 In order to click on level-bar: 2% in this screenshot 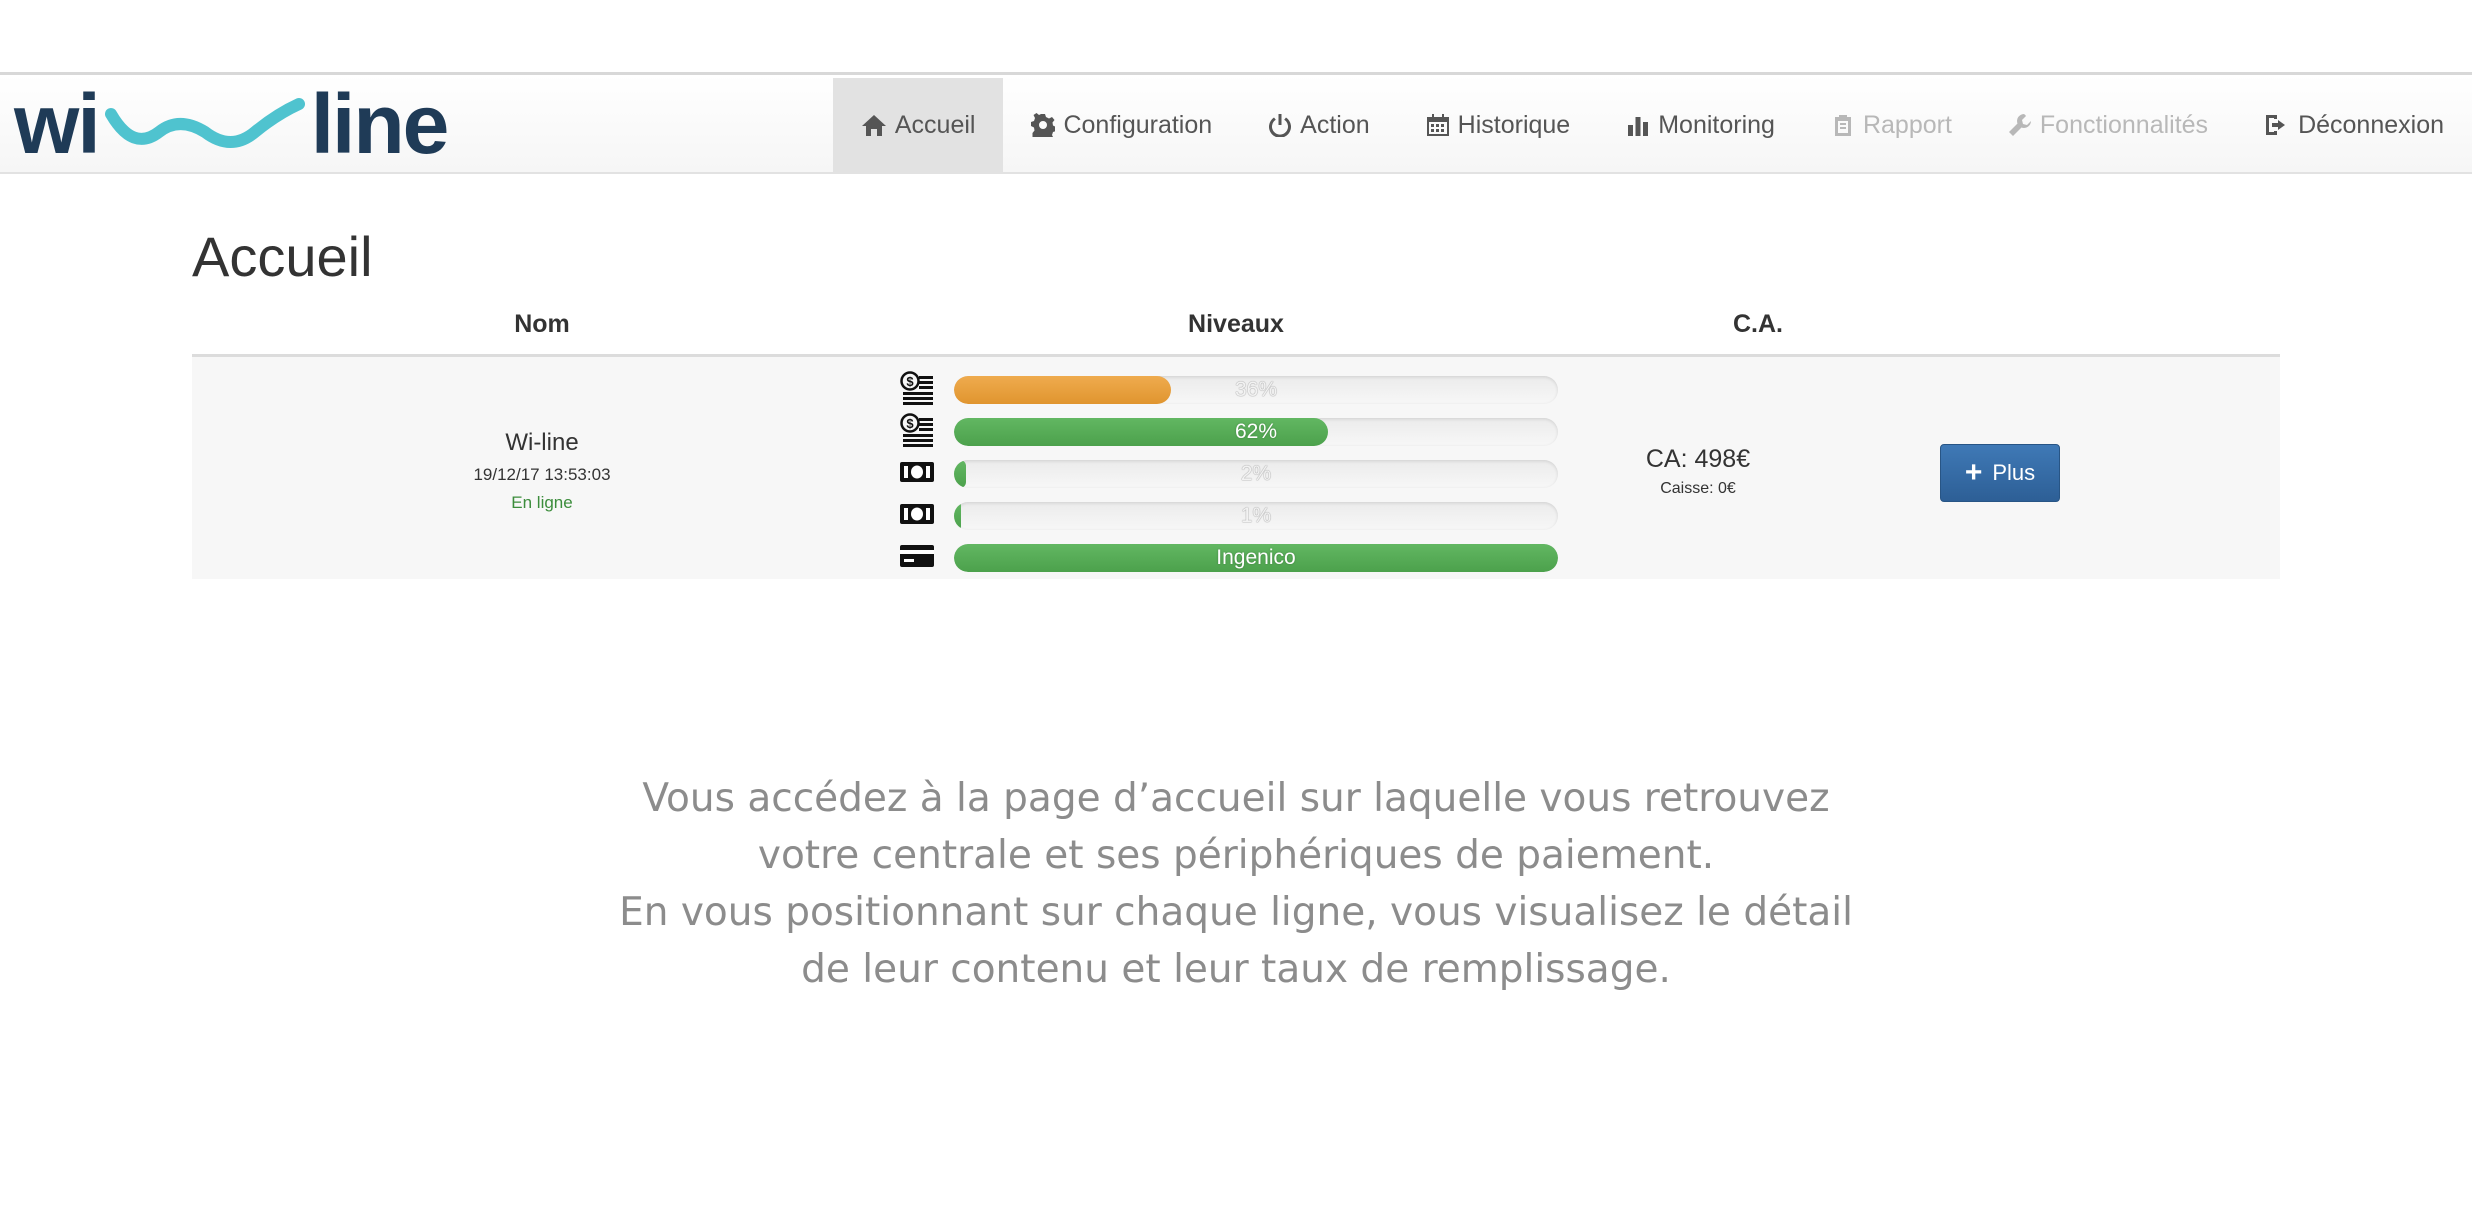, I will do `click(1256, 474)`.